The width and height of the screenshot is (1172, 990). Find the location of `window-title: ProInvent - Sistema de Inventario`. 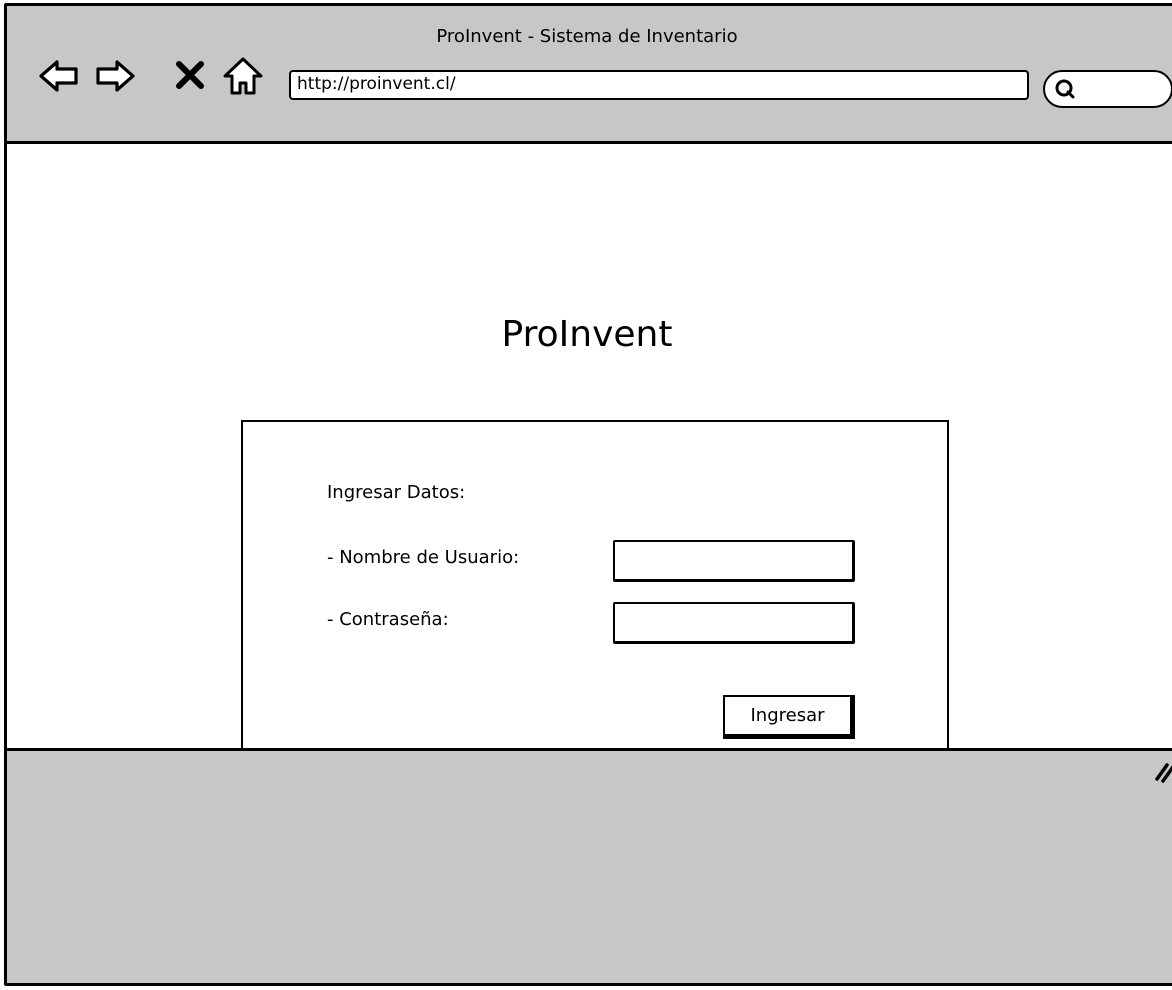

window-title: ProInvent - Sistema de Inventario is located at coordinates (587, 36).